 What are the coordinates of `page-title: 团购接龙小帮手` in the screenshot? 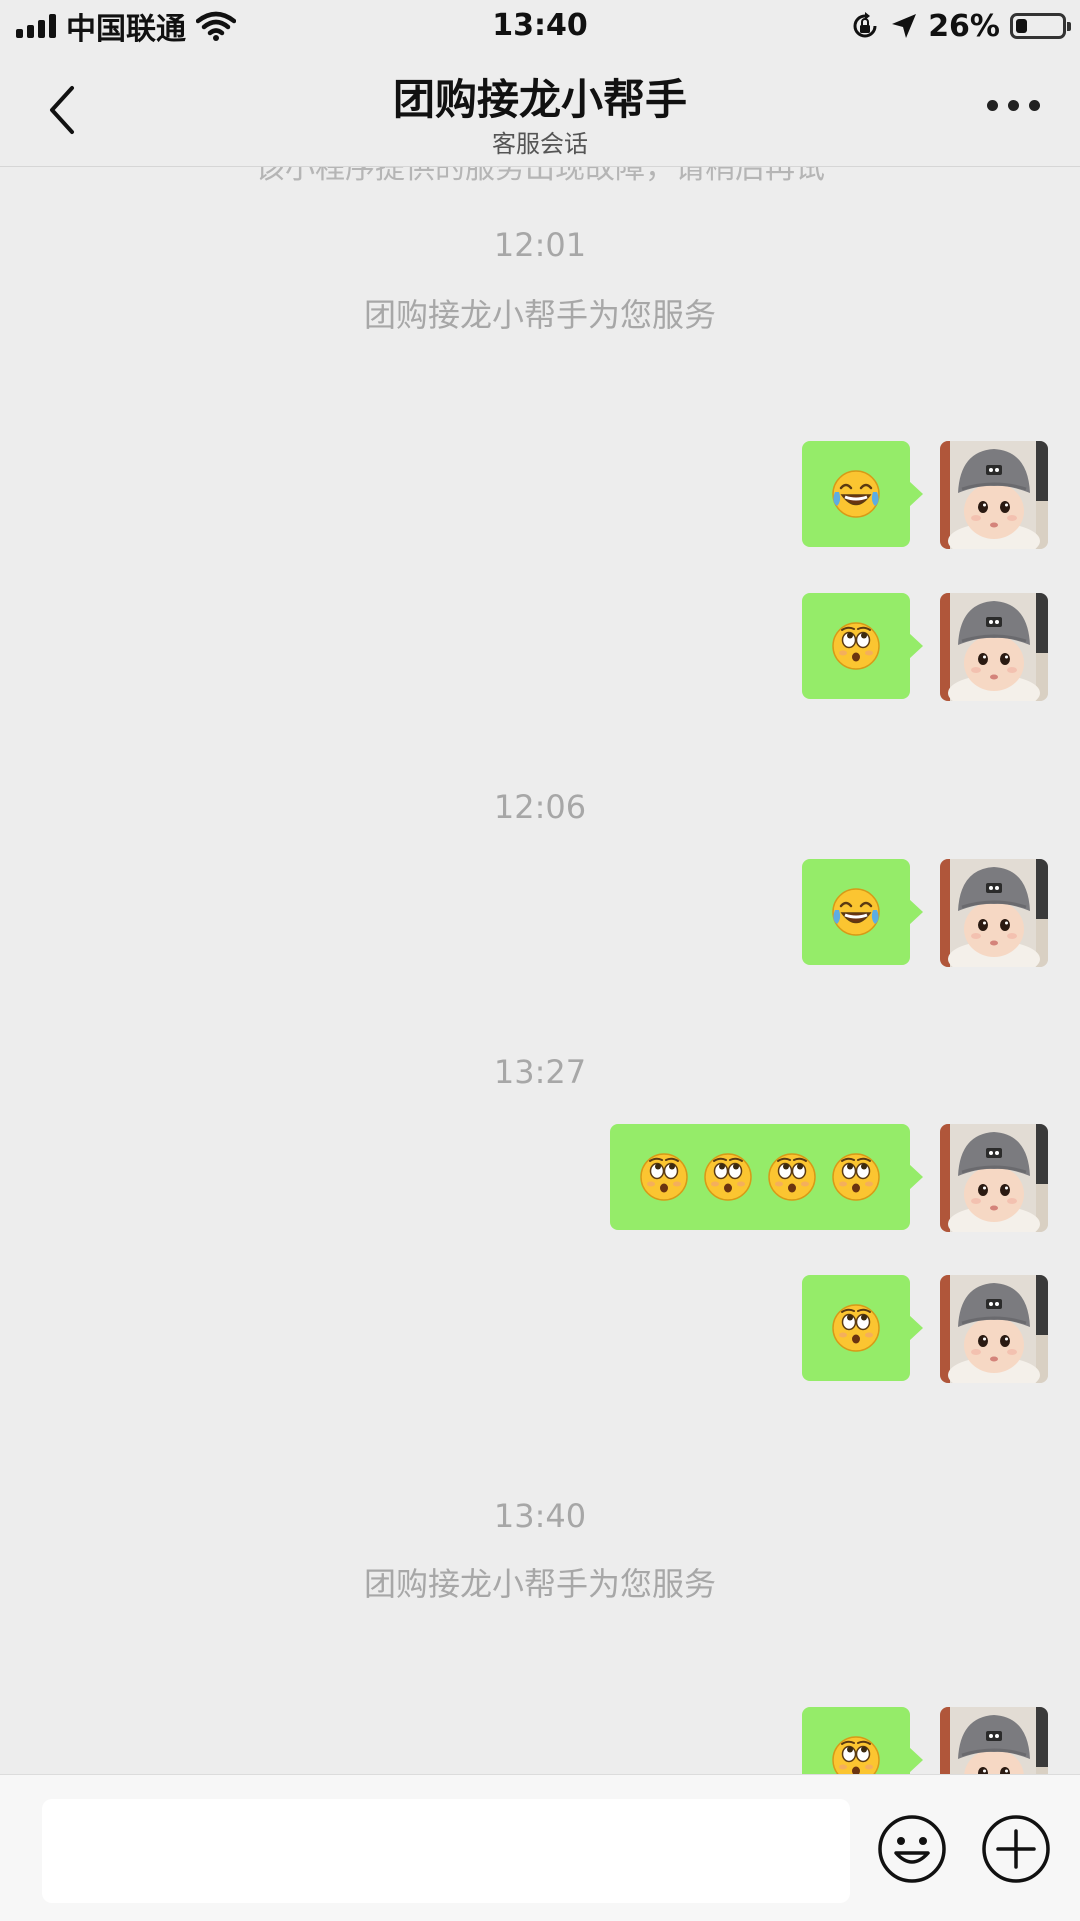 It's located at (539, 99).